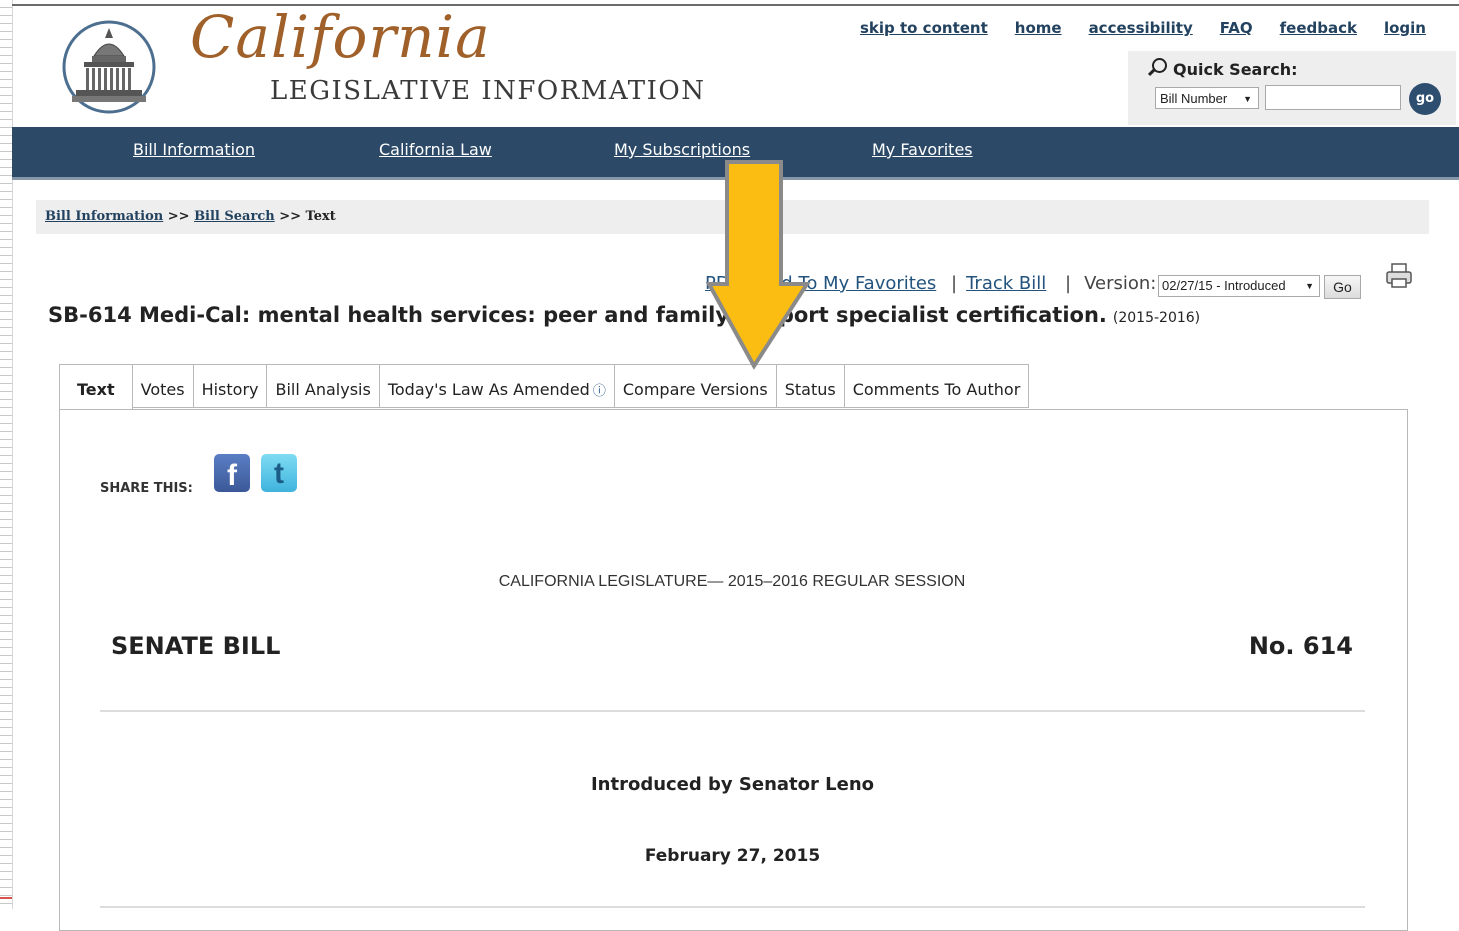  I want to click on login-link: login, so click(1405, 28).